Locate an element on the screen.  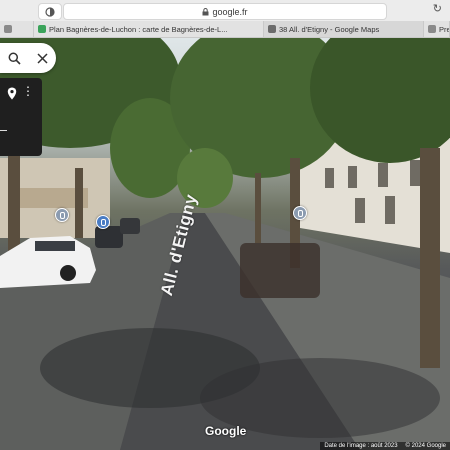
location-pin-icon is located at coordinates (12, 93).